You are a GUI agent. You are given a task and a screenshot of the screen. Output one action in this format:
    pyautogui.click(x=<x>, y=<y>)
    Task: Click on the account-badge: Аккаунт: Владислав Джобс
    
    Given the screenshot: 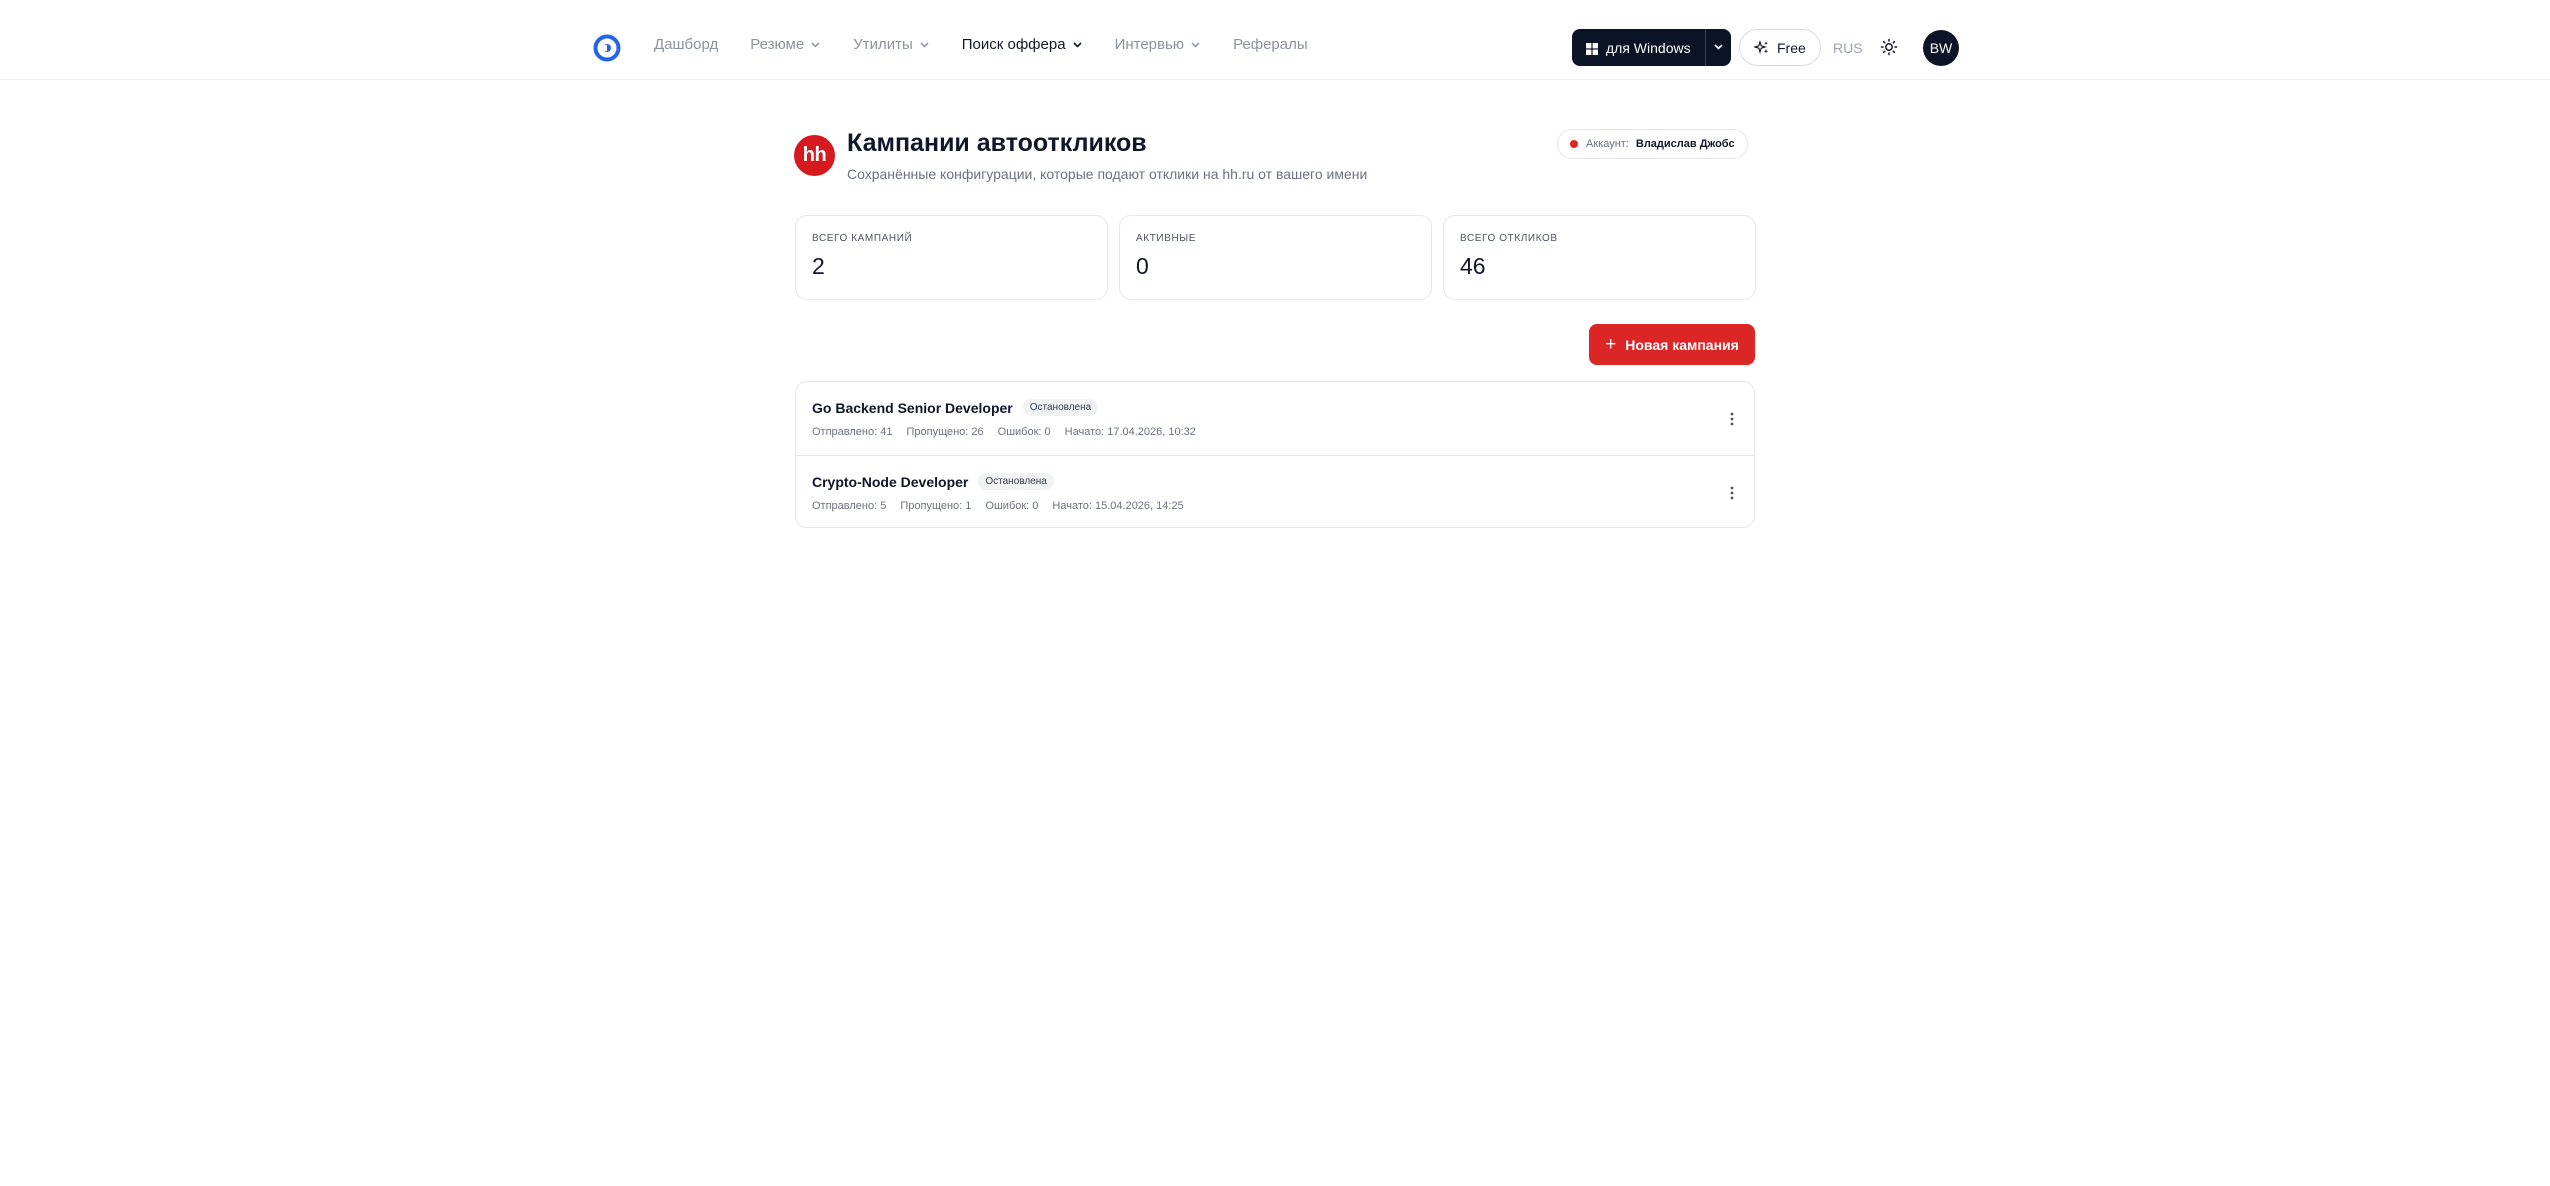 What is the action you would take?
    pyautogui.click(x=1652, y=144)
    